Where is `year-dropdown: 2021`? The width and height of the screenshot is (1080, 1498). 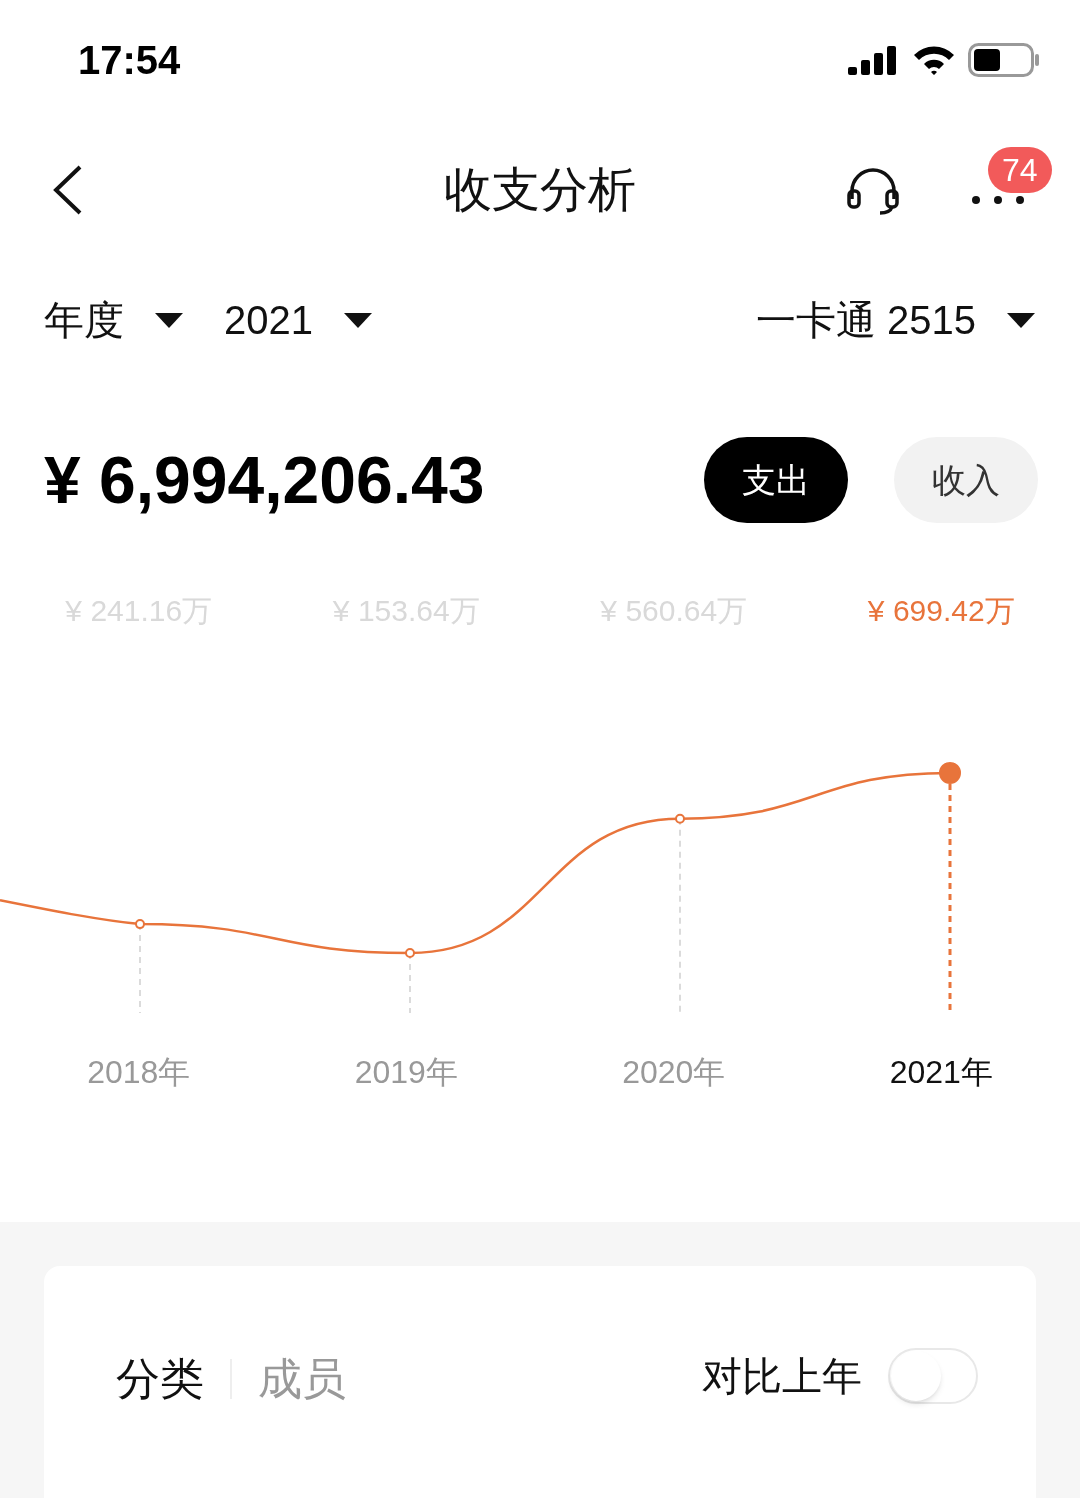 year-dropdown: 2021 is located at coordinates (298, 320).